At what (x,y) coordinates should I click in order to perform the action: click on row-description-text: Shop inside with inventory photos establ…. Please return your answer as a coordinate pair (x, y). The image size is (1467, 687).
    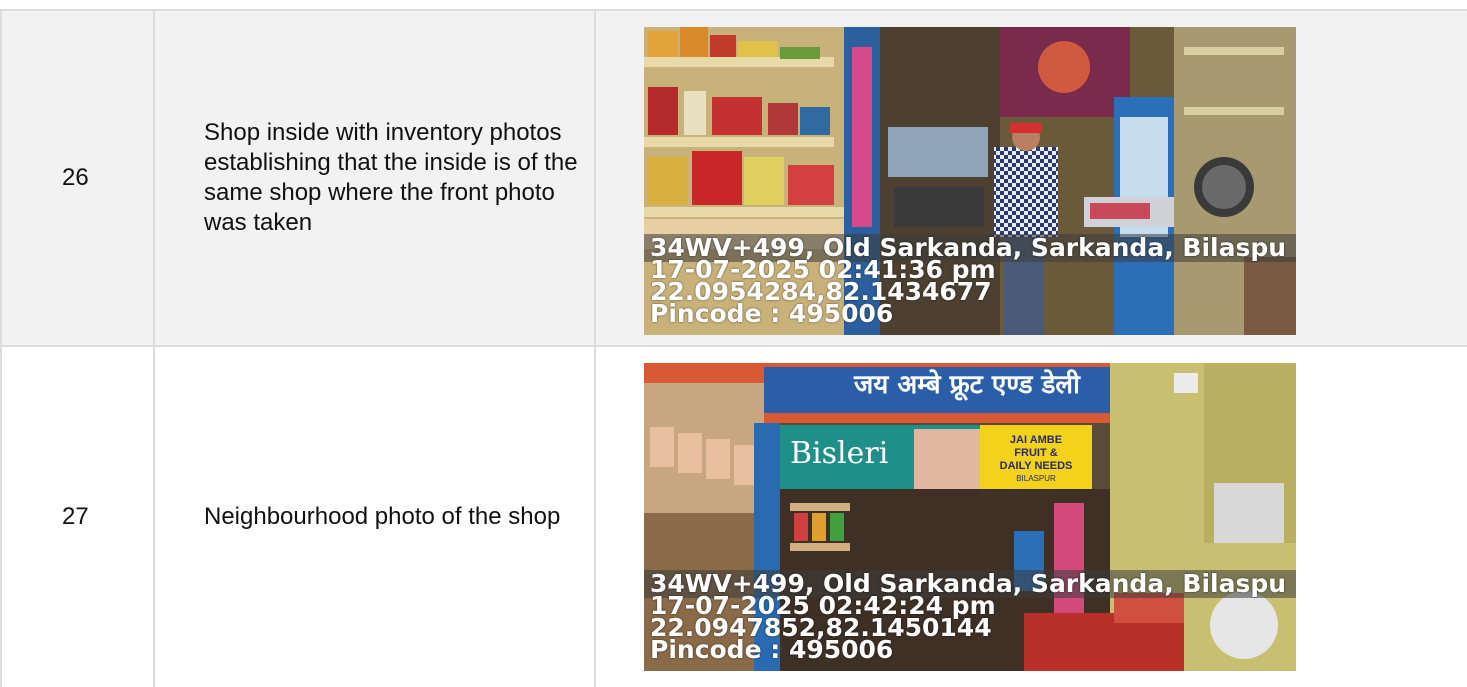
    Looking at the image, I should click on (391, 177).